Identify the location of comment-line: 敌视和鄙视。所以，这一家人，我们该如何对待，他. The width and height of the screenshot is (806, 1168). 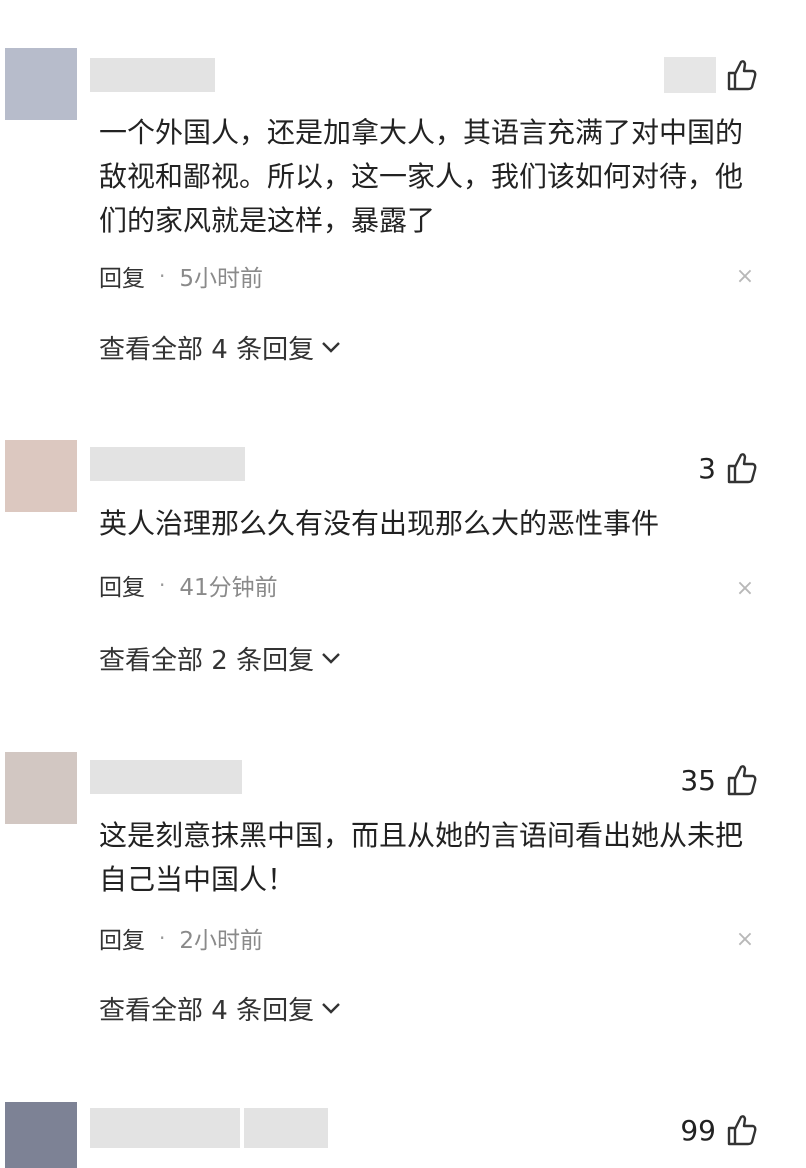
(421, 176).